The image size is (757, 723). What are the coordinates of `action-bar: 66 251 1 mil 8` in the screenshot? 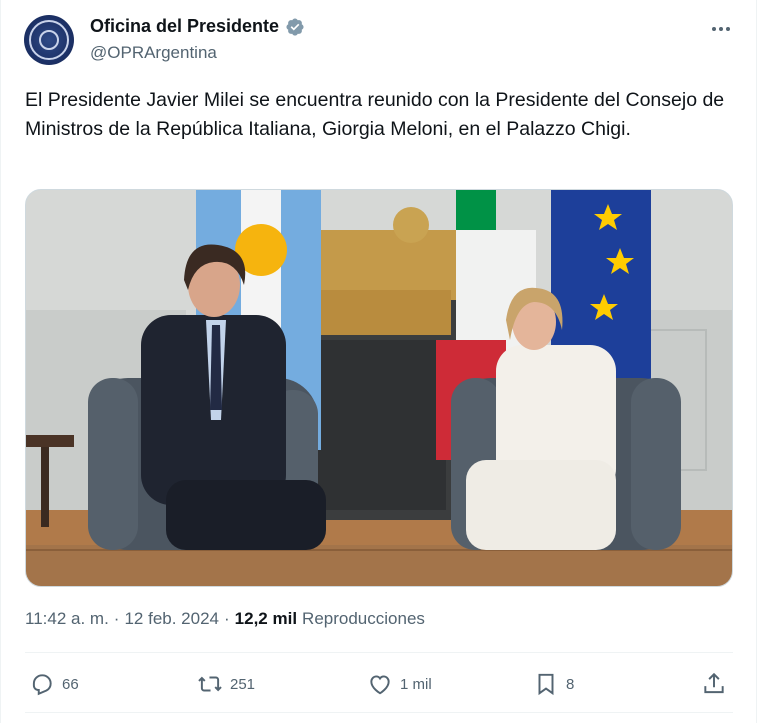 It's located at (379, 684).